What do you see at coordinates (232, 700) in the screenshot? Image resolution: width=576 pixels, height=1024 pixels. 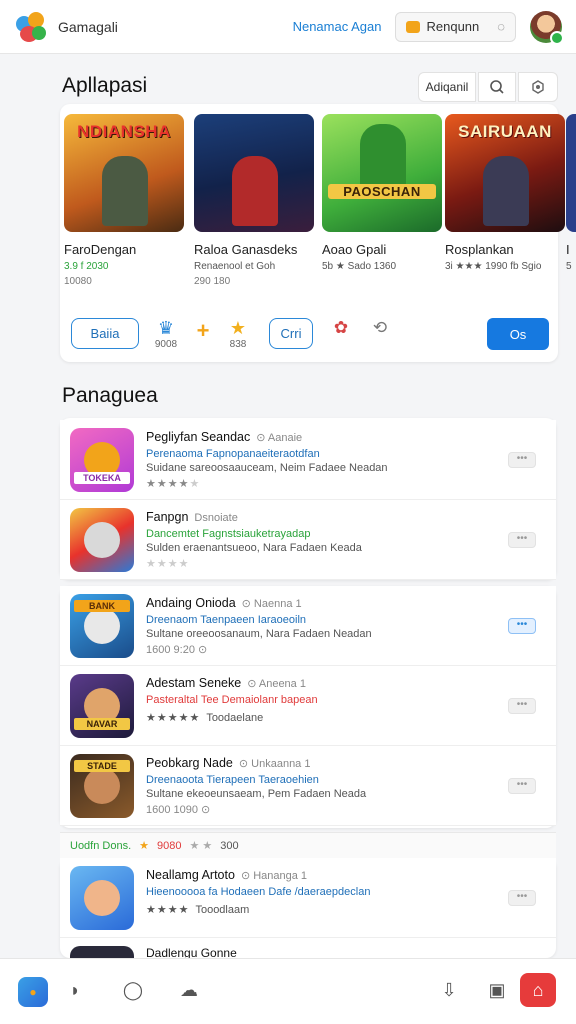 I see `item-desc: Pasteraltal Tee Demaiolanr bapean` at bounding box center [232, 700].